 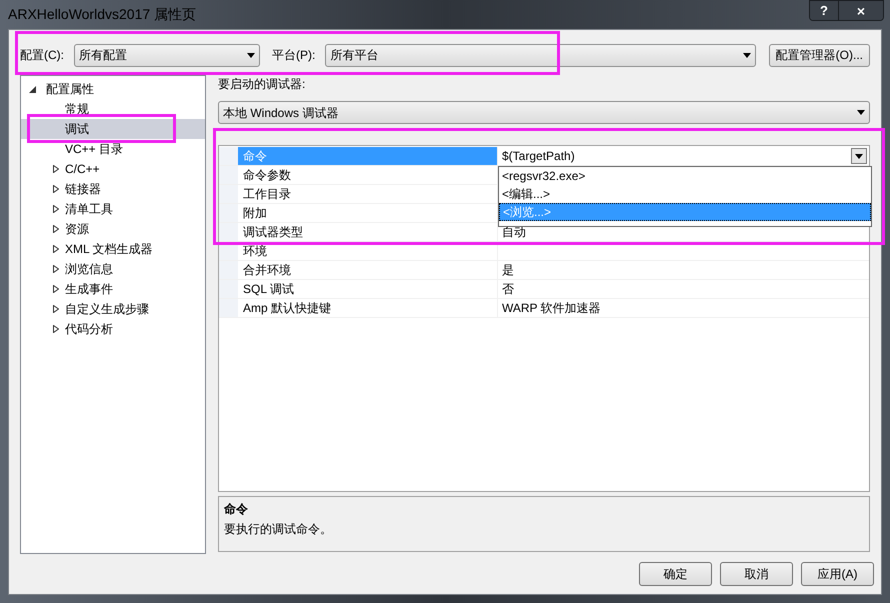 What do you see at coordinates (70, 89) in the screenshot?
I see `tree-item: 配置属性` at bounding box center [70, 89].